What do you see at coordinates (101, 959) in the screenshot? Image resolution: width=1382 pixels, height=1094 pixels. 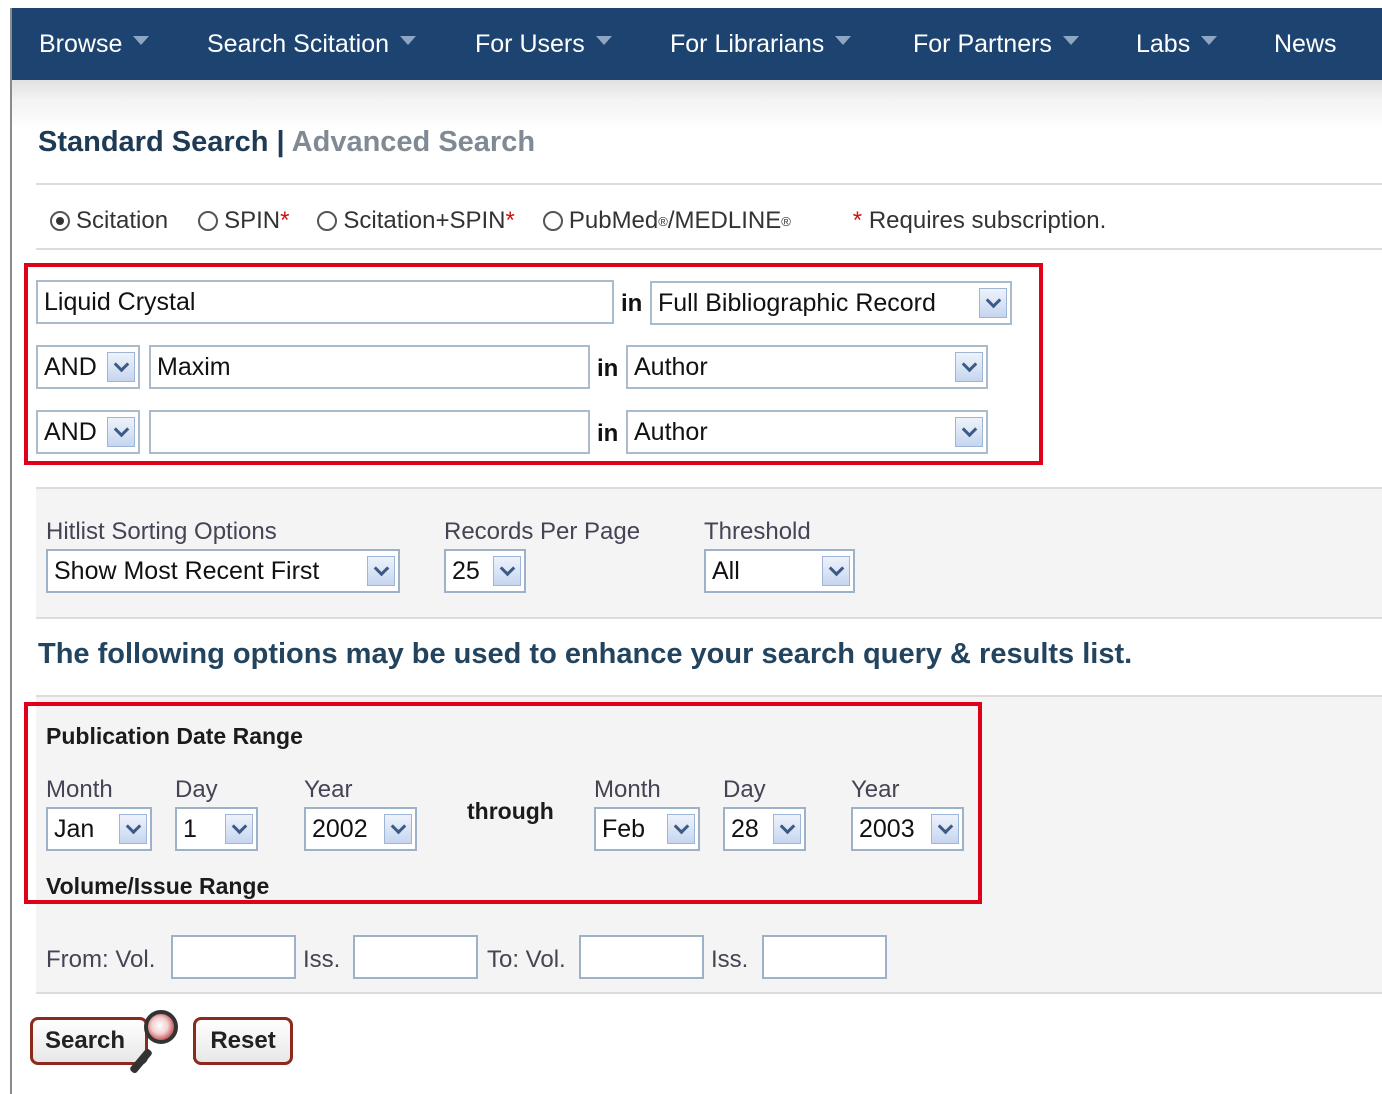 I see `from-vol-label: From: Vol.` at bounding box center [101, 959].